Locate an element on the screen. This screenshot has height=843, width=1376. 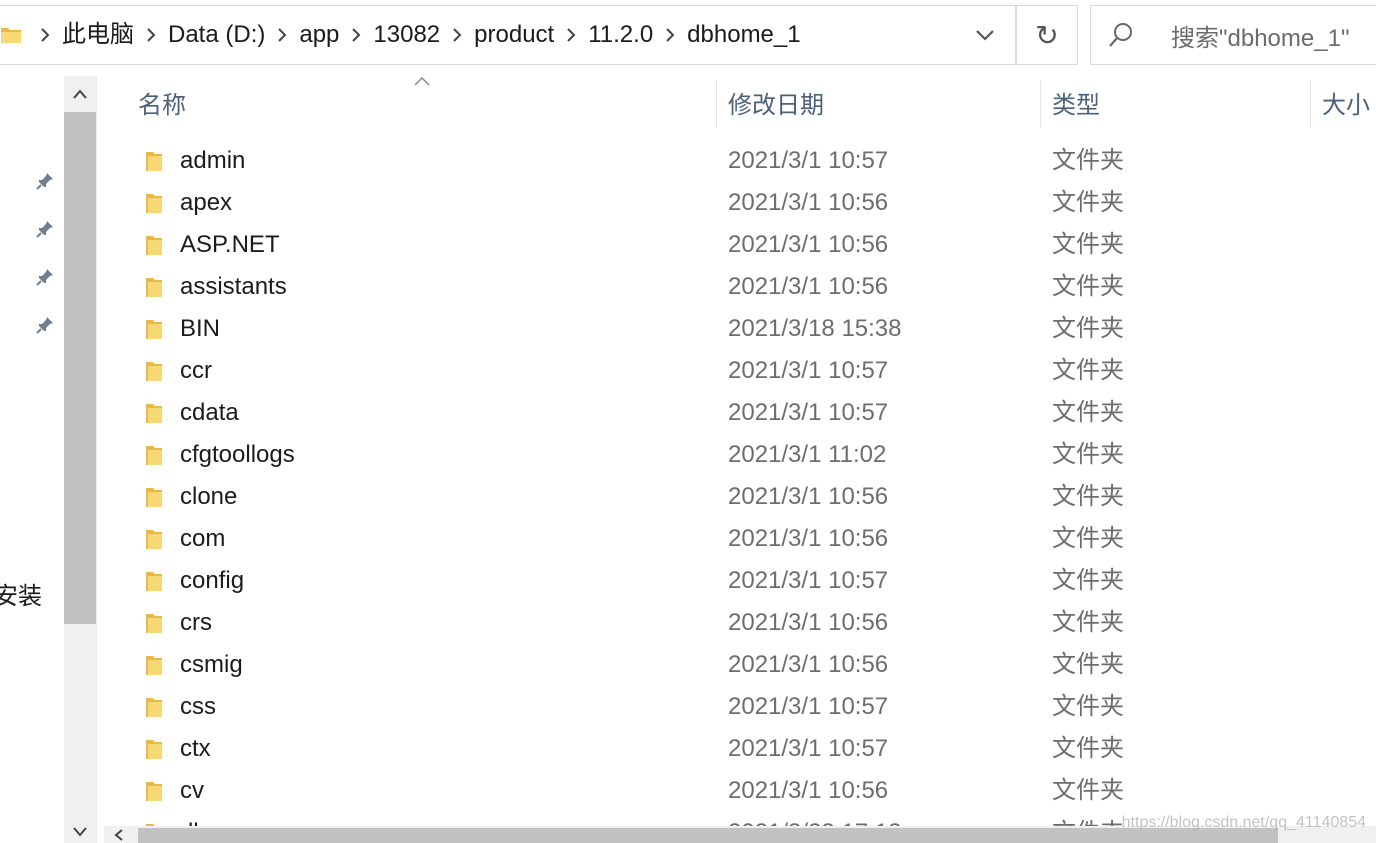
search-placeholder: 搜索"dbhome_1" is located at coordinates (1260, 38).